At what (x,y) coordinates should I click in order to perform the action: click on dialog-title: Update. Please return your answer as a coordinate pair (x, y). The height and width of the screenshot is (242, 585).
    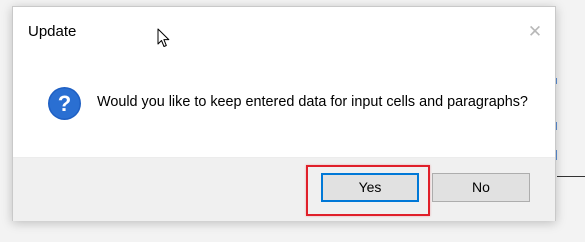
    Looking at the image, I should click on (52, 31).